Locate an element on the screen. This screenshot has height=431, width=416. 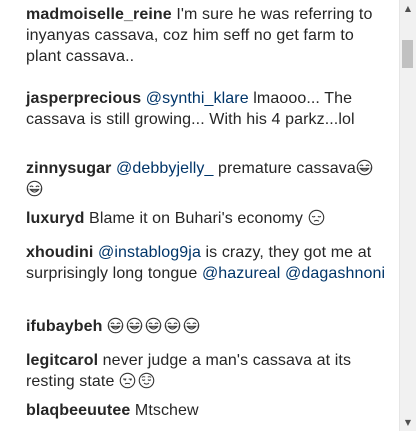
vertical-scrollbar: ▲ ▼ is located at coordinates (407, 215).